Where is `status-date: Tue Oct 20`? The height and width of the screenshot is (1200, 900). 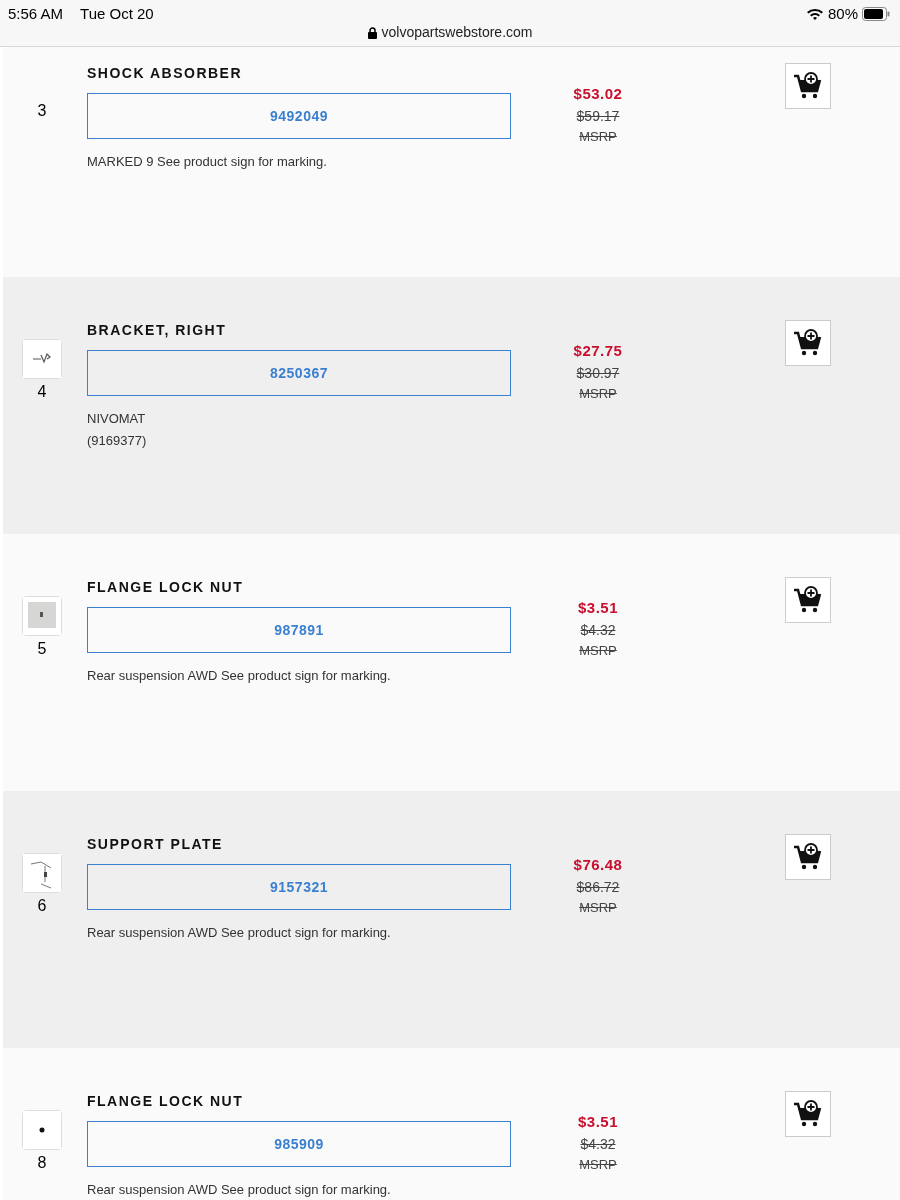
status-date: Tue Oct 20 is located at coordinates (117, 14).